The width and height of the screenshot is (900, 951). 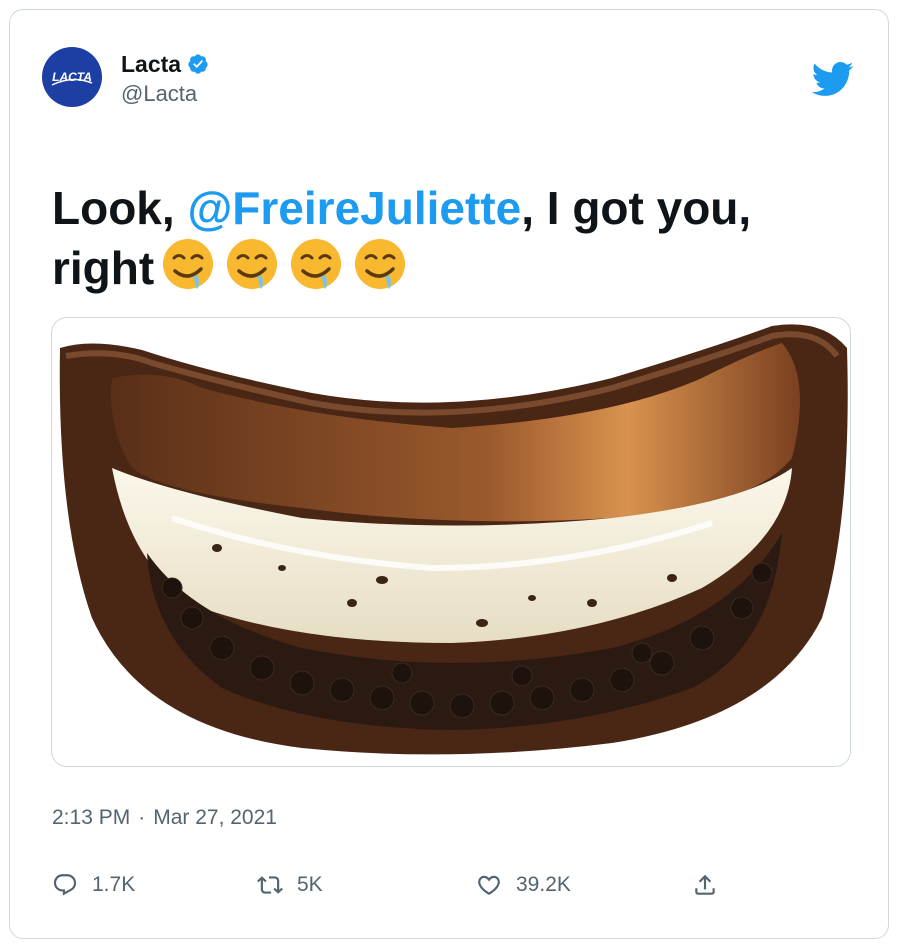 I want to click on avatar: LACTA, so click(x=72, y=77).